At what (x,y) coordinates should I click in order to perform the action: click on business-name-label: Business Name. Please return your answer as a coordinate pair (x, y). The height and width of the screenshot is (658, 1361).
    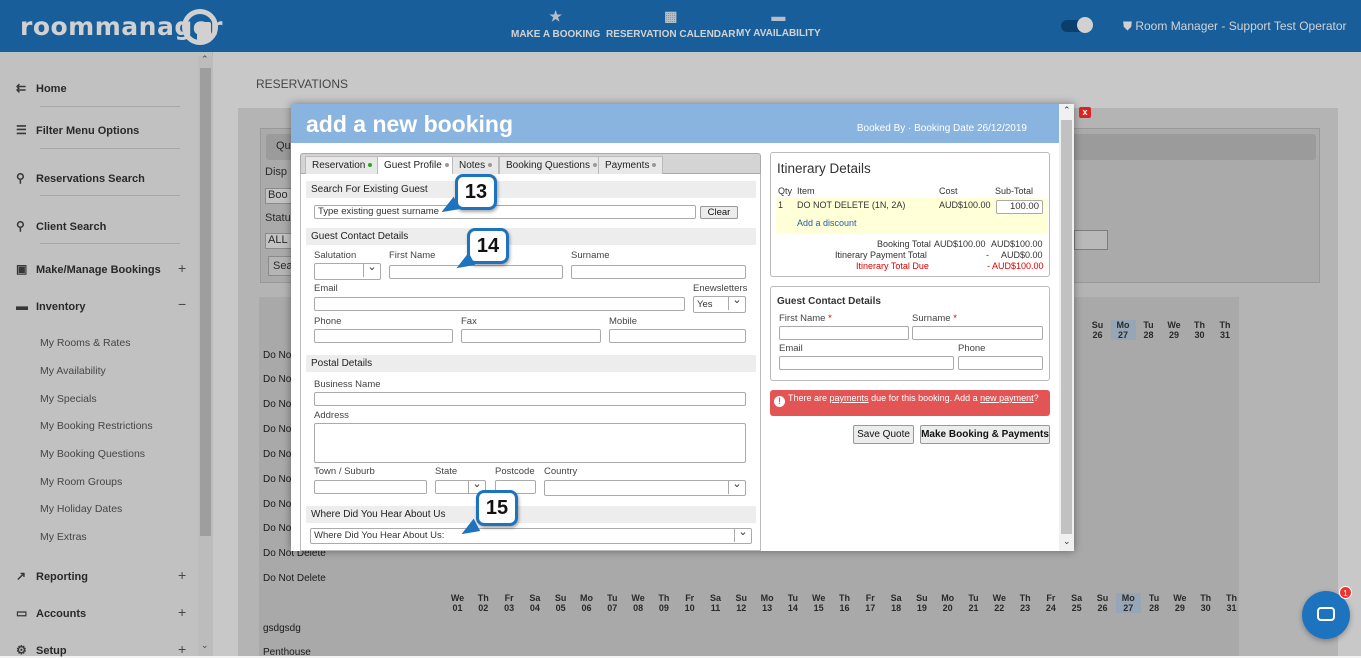
    Looking at the image, I should click on (347, 384).